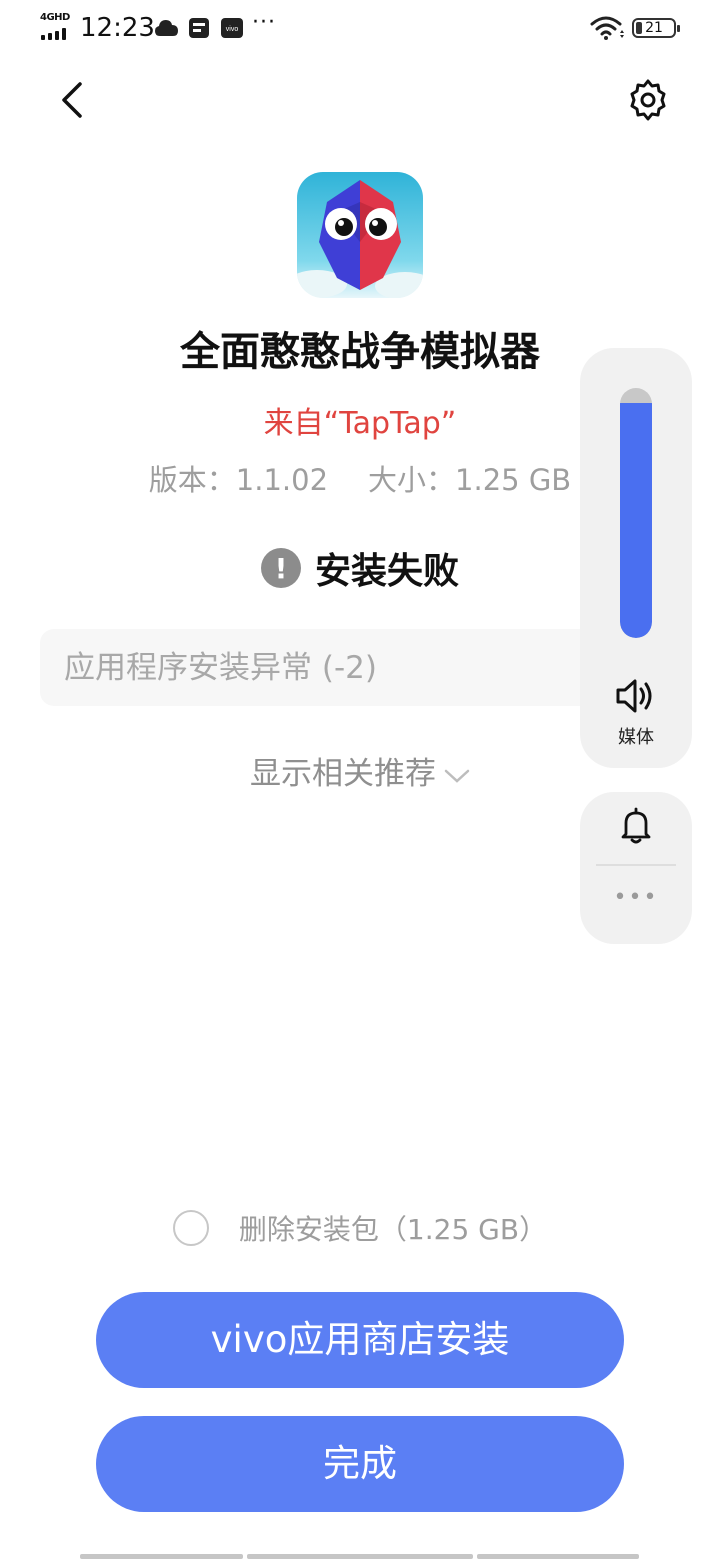 The height and width of the screenshot is (1560, 720). I want to click on ringer-divider, so click(636, 865).